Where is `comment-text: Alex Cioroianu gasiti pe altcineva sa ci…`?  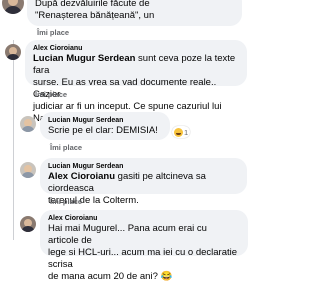 comment-text: Alex Cioroianu gasiti pe altcineva sa ci… is located at coordinates (127, 182).